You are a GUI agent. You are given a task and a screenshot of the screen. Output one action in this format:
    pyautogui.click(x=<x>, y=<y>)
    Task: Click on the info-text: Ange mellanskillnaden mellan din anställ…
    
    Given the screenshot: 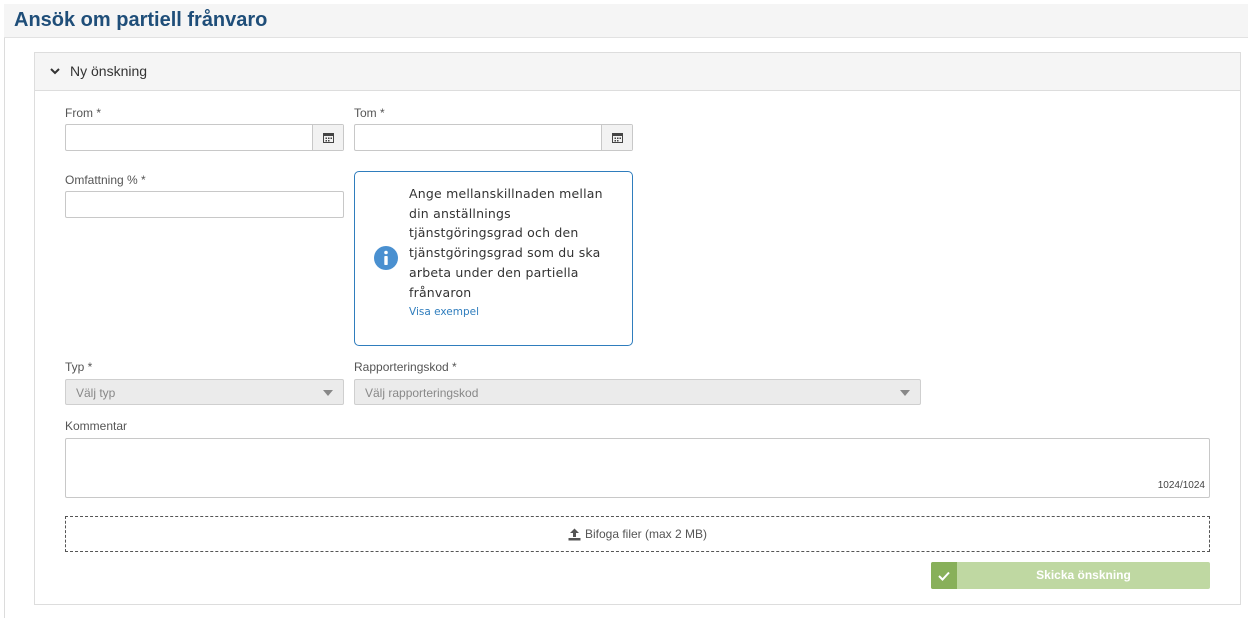 What is the action you would take?
    pyautogui.click(x=506, y=243)
    